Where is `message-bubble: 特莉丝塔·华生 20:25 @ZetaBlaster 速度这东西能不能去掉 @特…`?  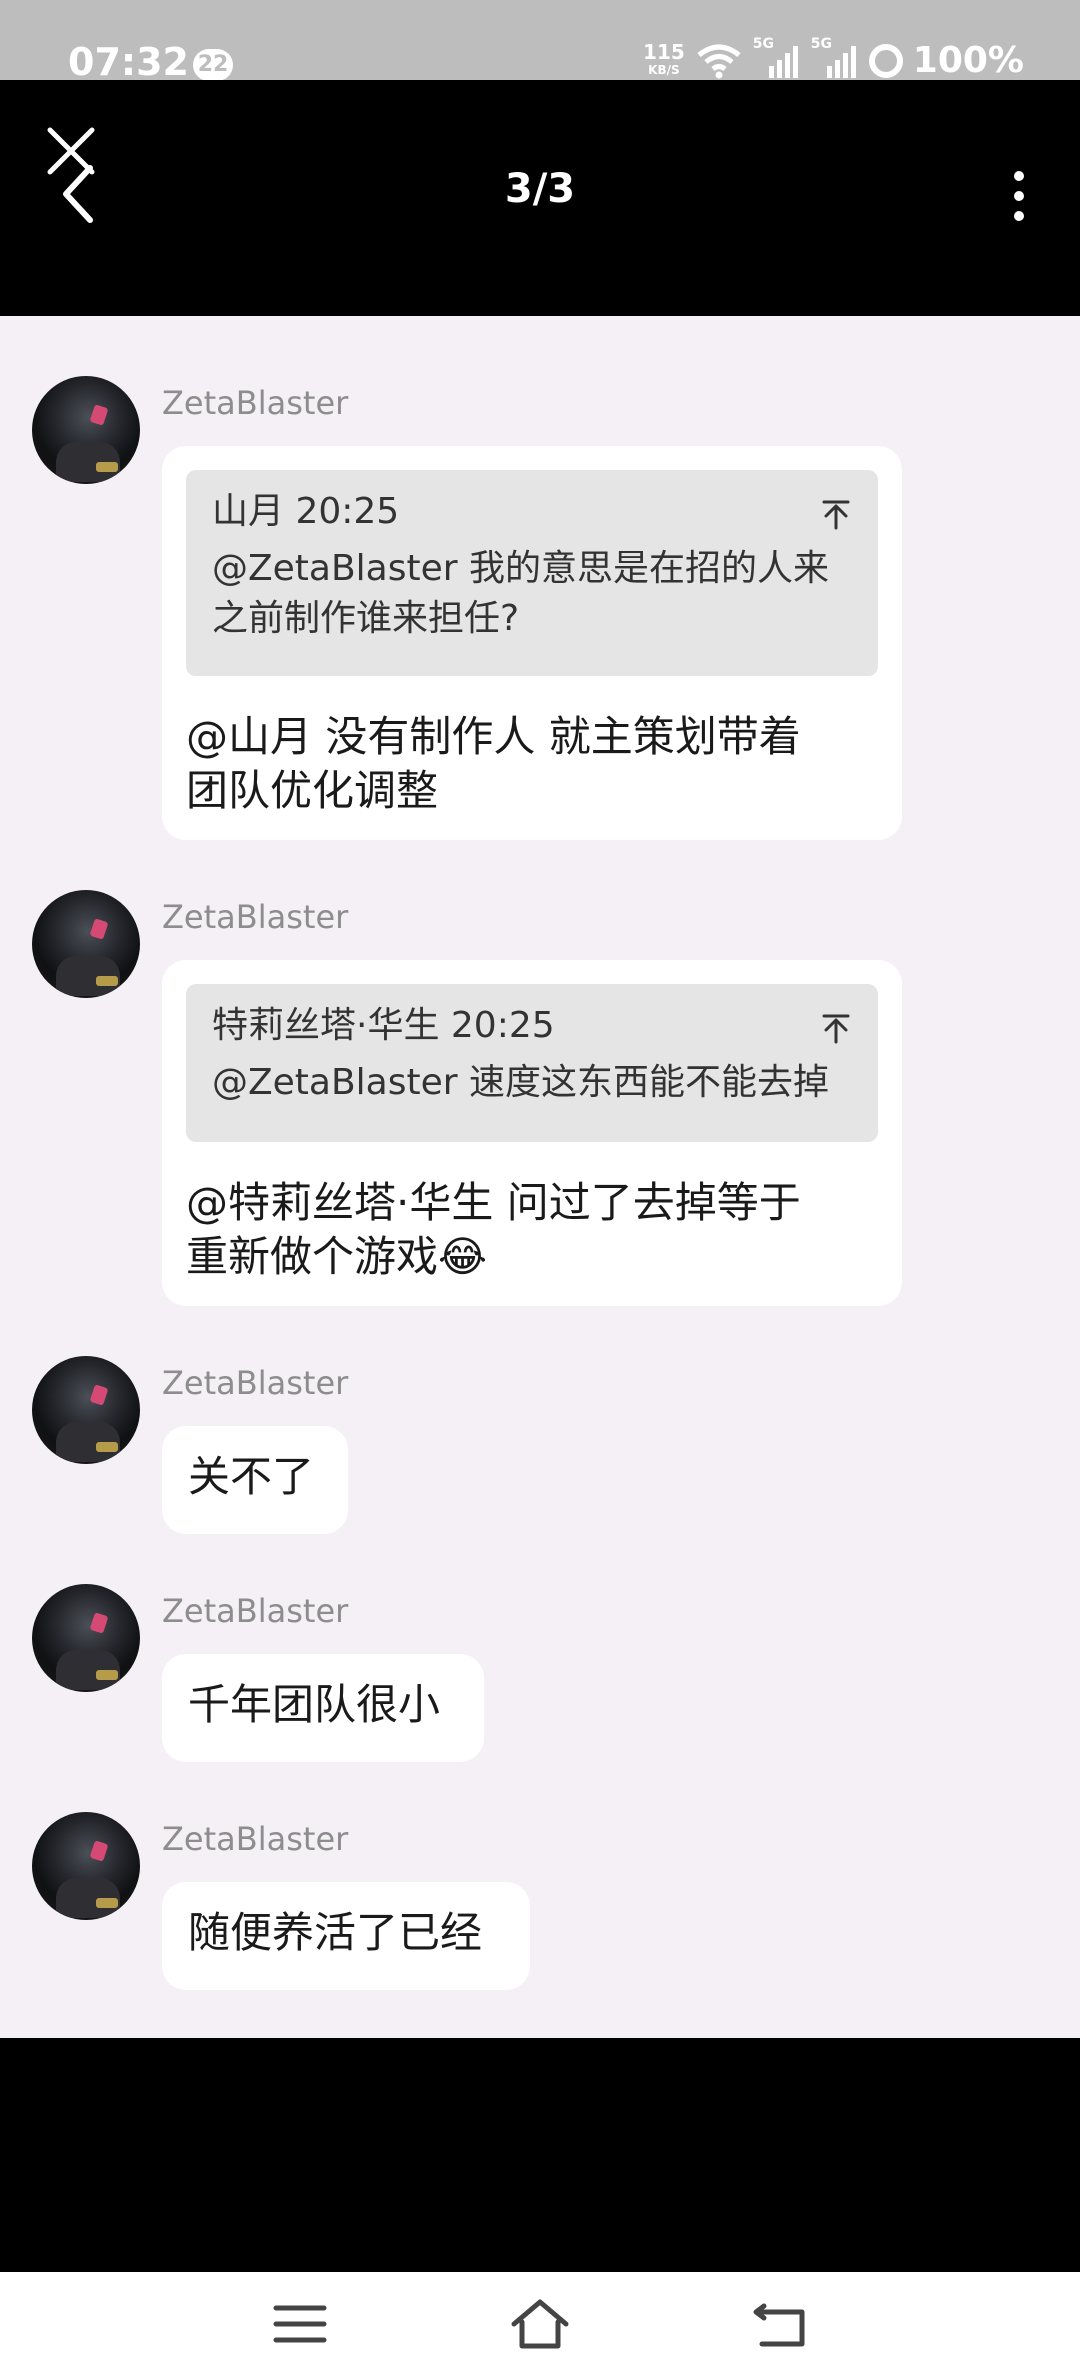
message-bubble: 特莉丝塔·华生 20:25 @ZetaBlaster 速度这东西能不能去掉 @特… is located at coordinates (532, 1133).